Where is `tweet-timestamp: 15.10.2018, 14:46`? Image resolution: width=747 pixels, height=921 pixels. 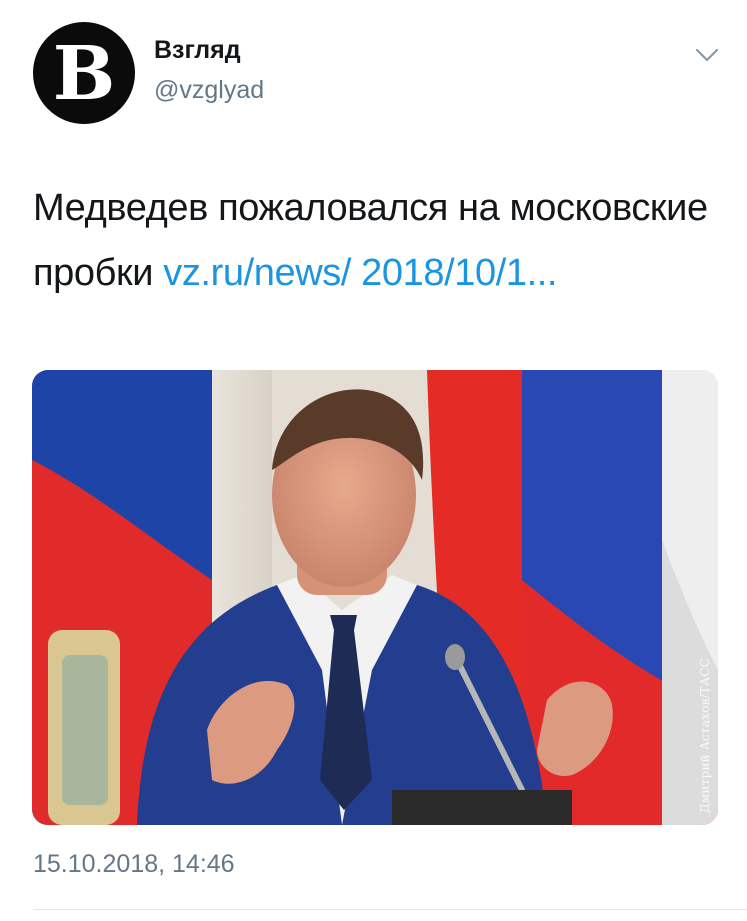 tweet-timestamp: 15.10.2018, 14:46 is located at coordinates (134, 864).